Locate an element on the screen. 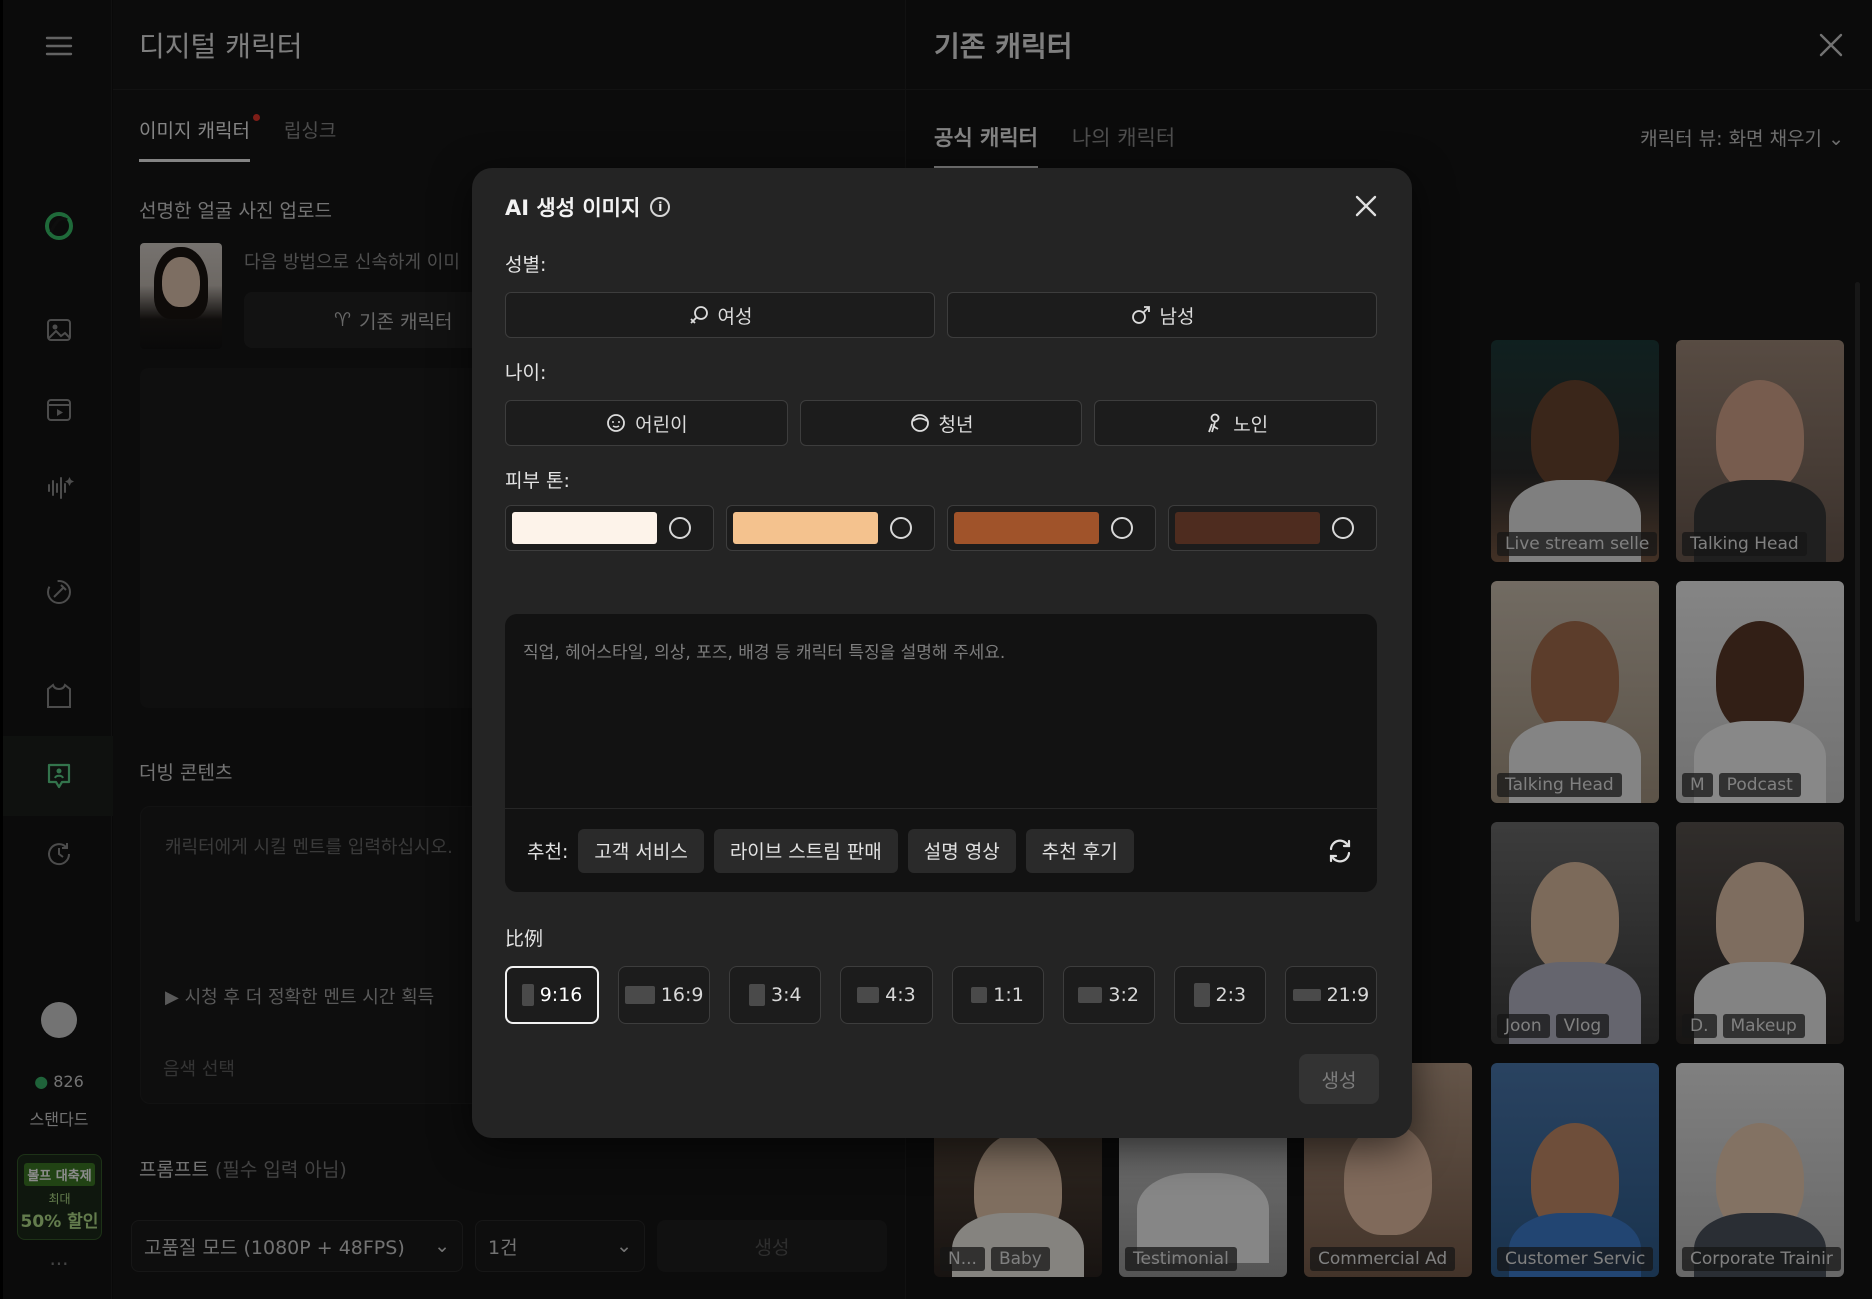  description-placeholder: 직업, 헤어스타일, 의상, 포즈, 배경 등 캐릭터 특징을 설명해 주세요. is located at coordinates (764, 653).